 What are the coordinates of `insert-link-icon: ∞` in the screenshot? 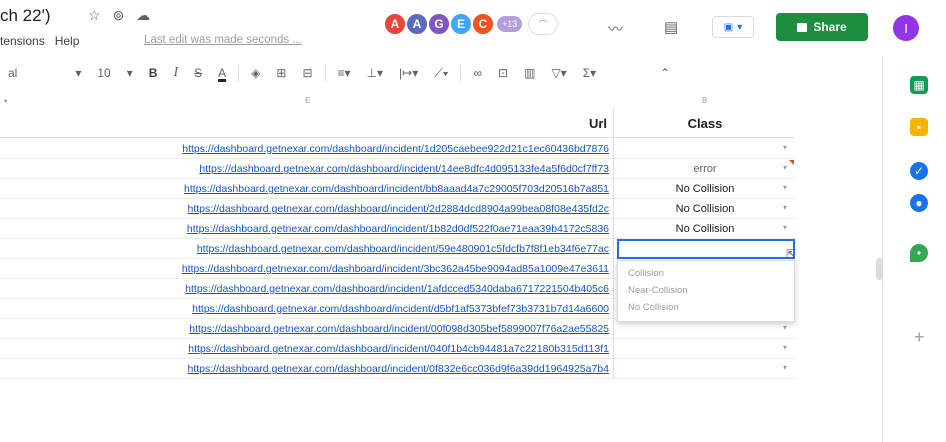 It's located at (477, 73).